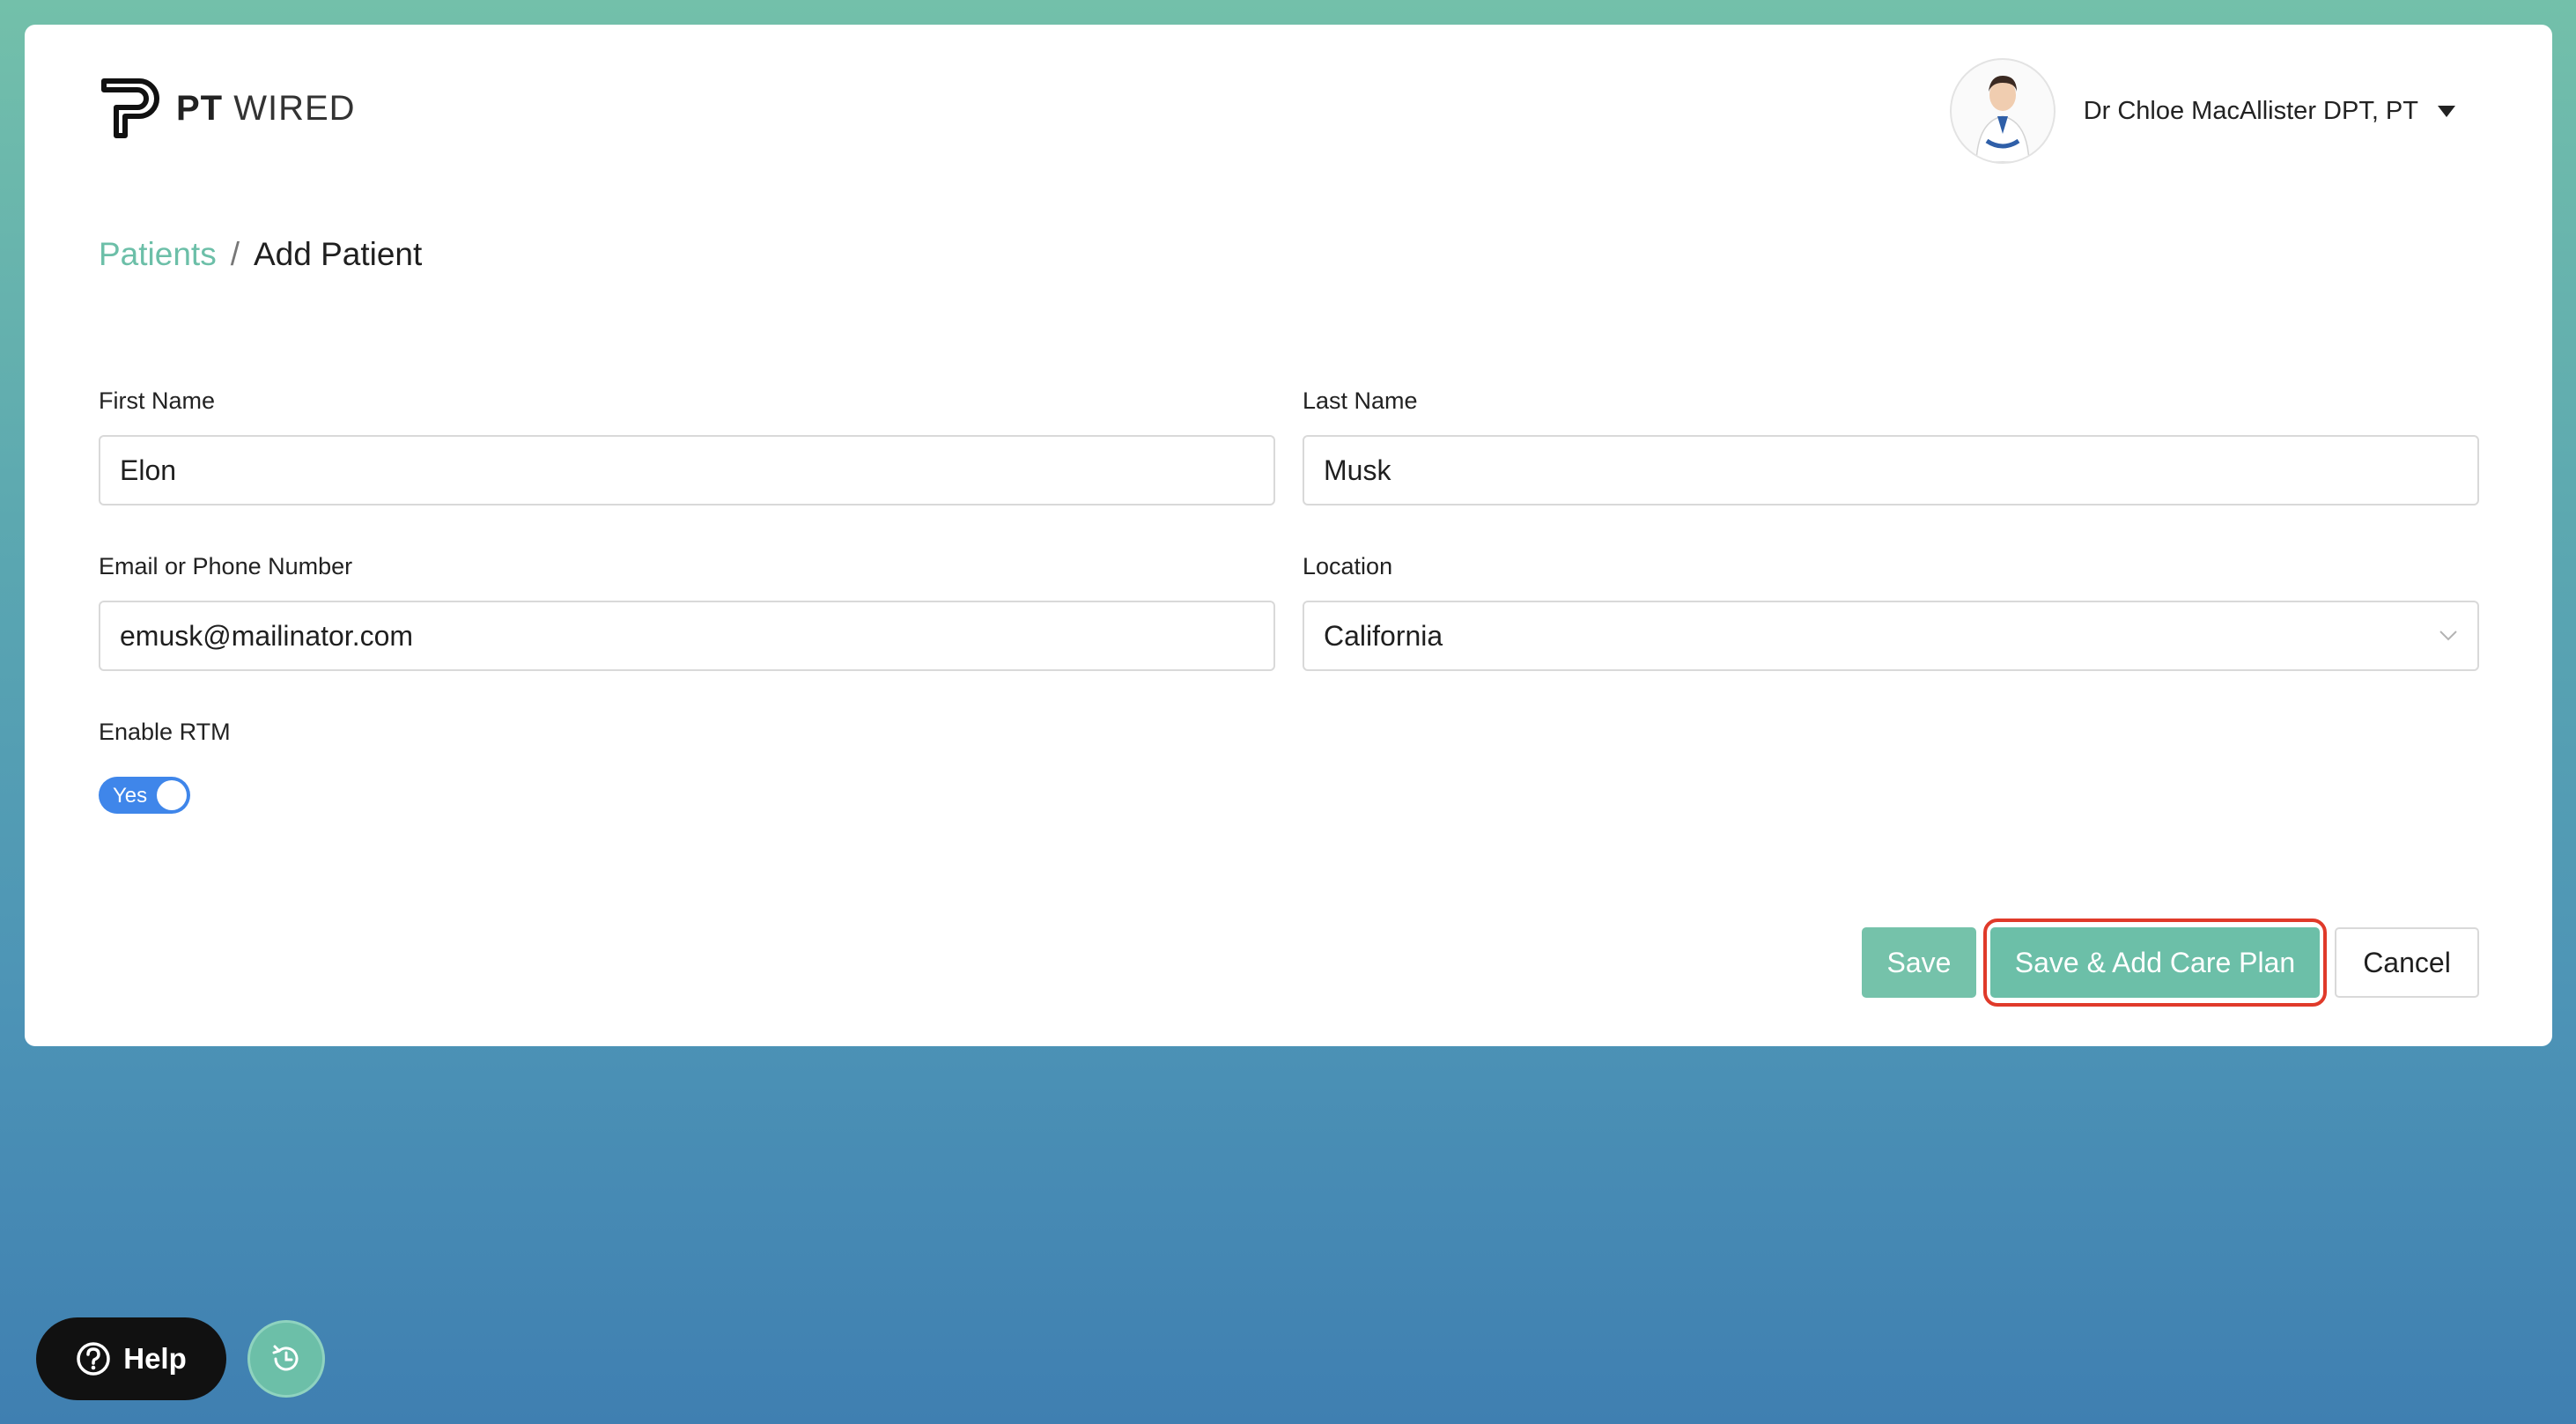  Describe the element at coordinates (1891, 470) in the screenshot. I see `last-name-input` at that location.